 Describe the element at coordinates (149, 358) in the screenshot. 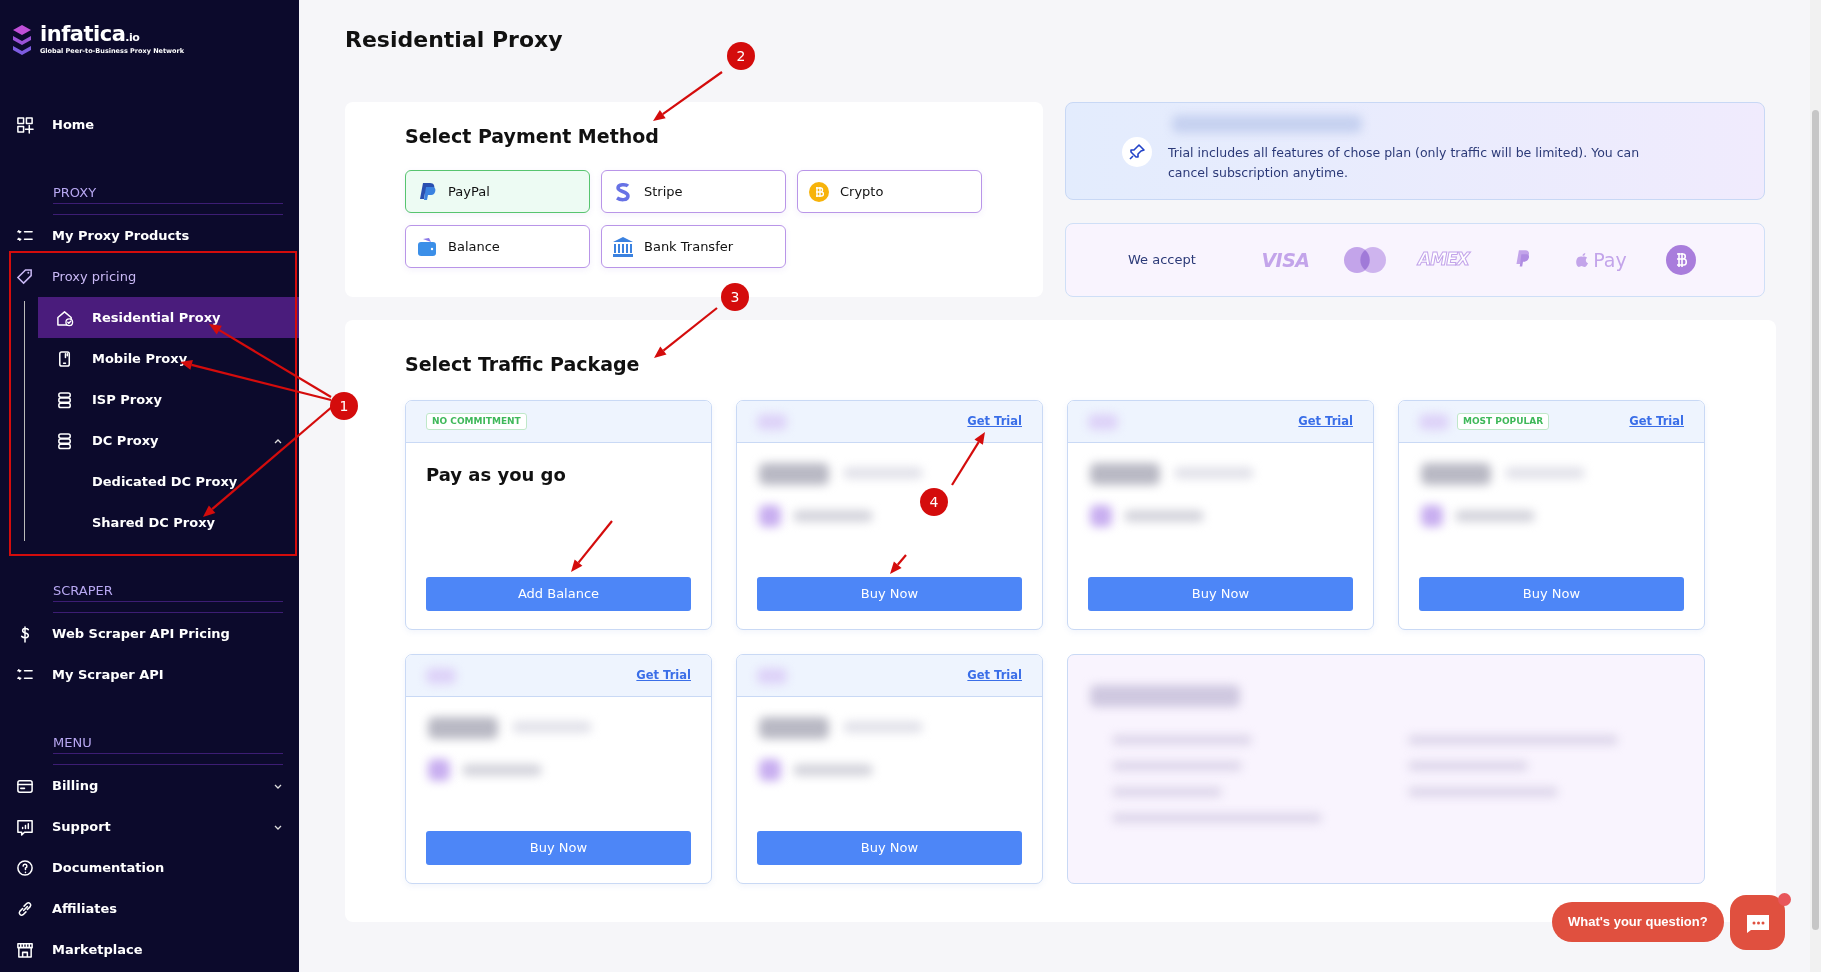

I see `sidebar-item: Mobile Proxy` at that location.